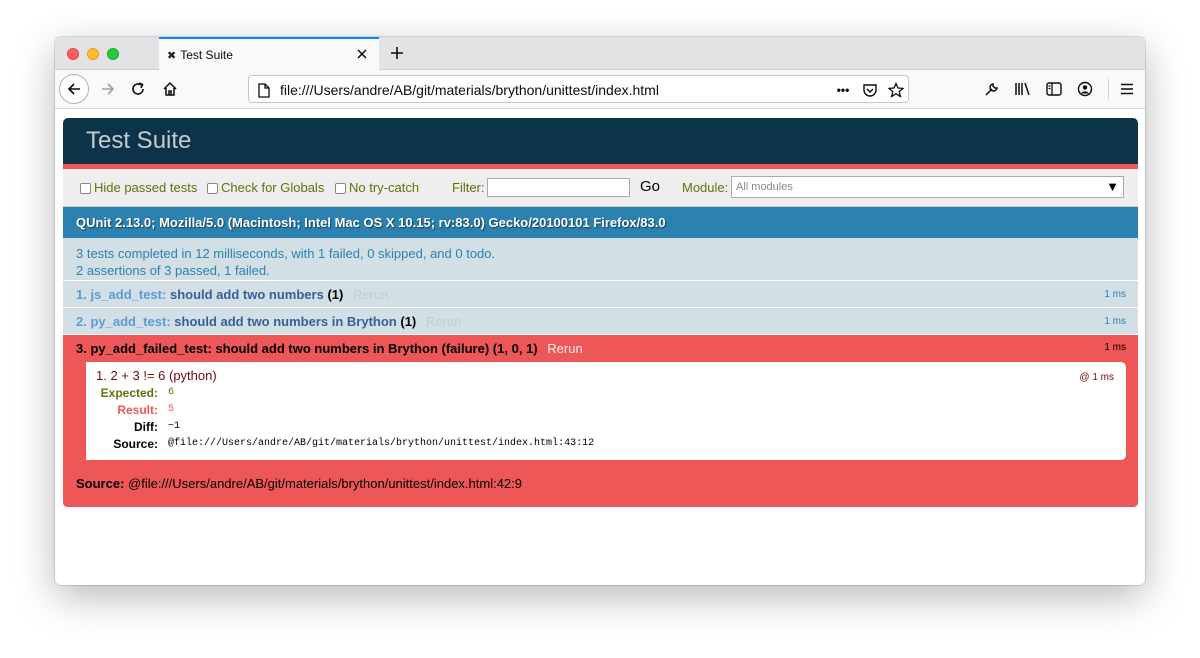 This screenshot has width=1200, height=658. Describe the element at coordinates (600, 54) in the screenshot. I see `tab-strip: ✖ Test Suite` at that location.